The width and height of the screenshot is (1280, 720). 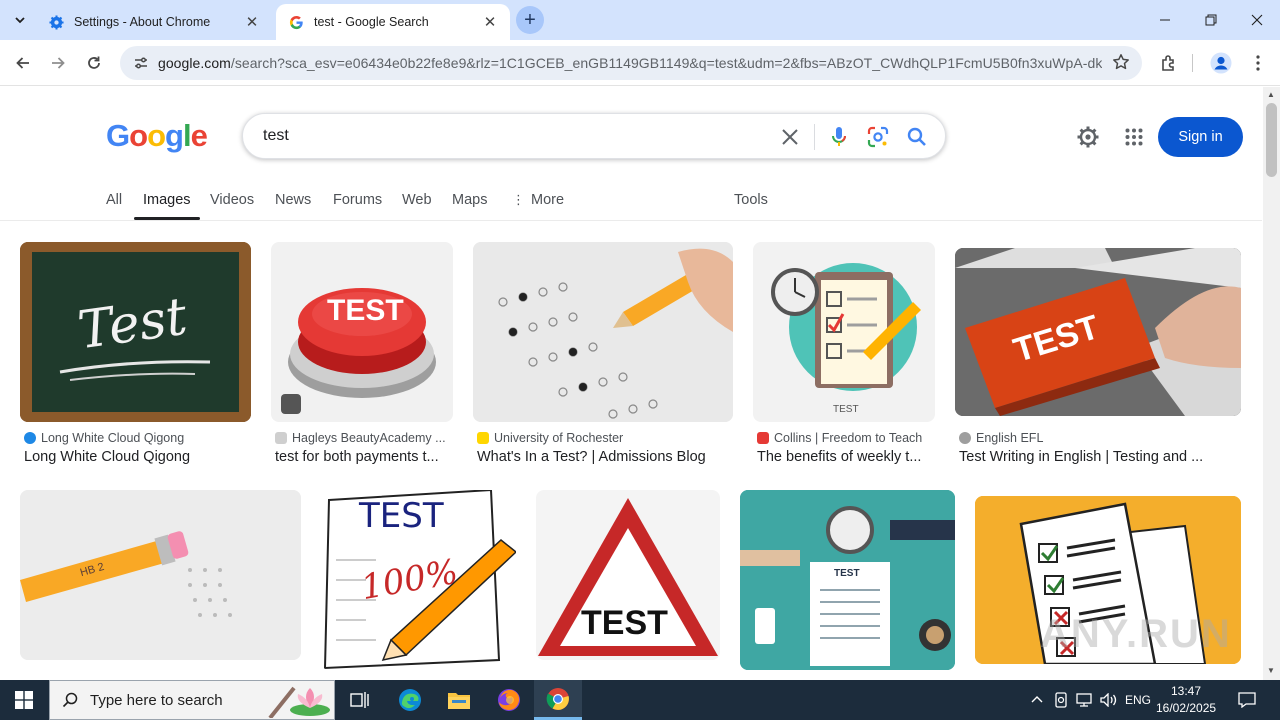 I want to click on search-box: test, so click(x=594, y=136).